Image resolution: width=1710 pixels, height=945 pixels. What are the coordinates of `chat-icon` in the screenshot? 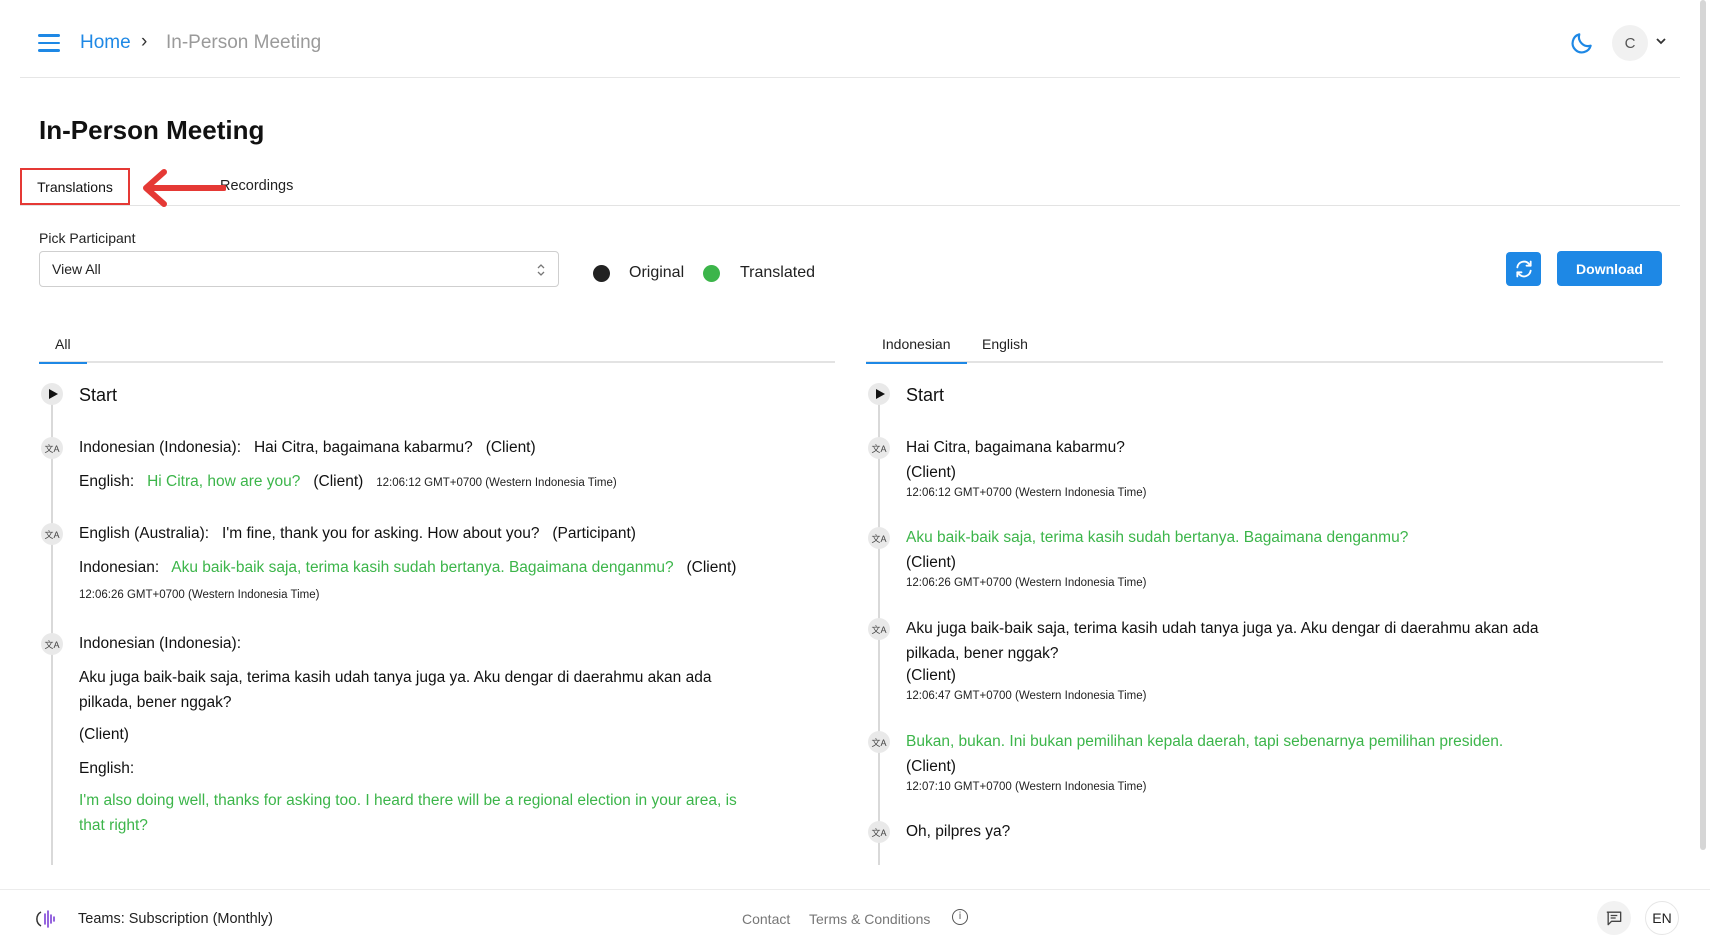 It's located at (1614, 918).